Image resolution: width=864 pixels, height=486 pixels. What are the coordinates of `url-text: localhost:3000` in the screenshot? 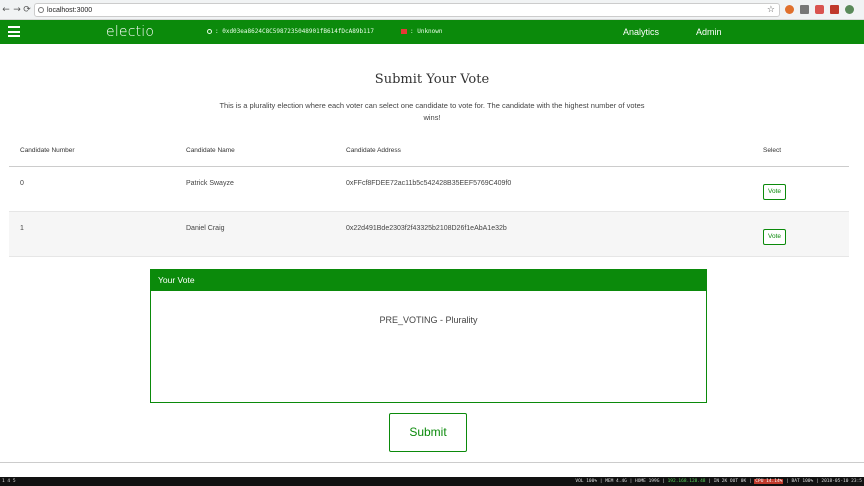 It's located at (70, 10).